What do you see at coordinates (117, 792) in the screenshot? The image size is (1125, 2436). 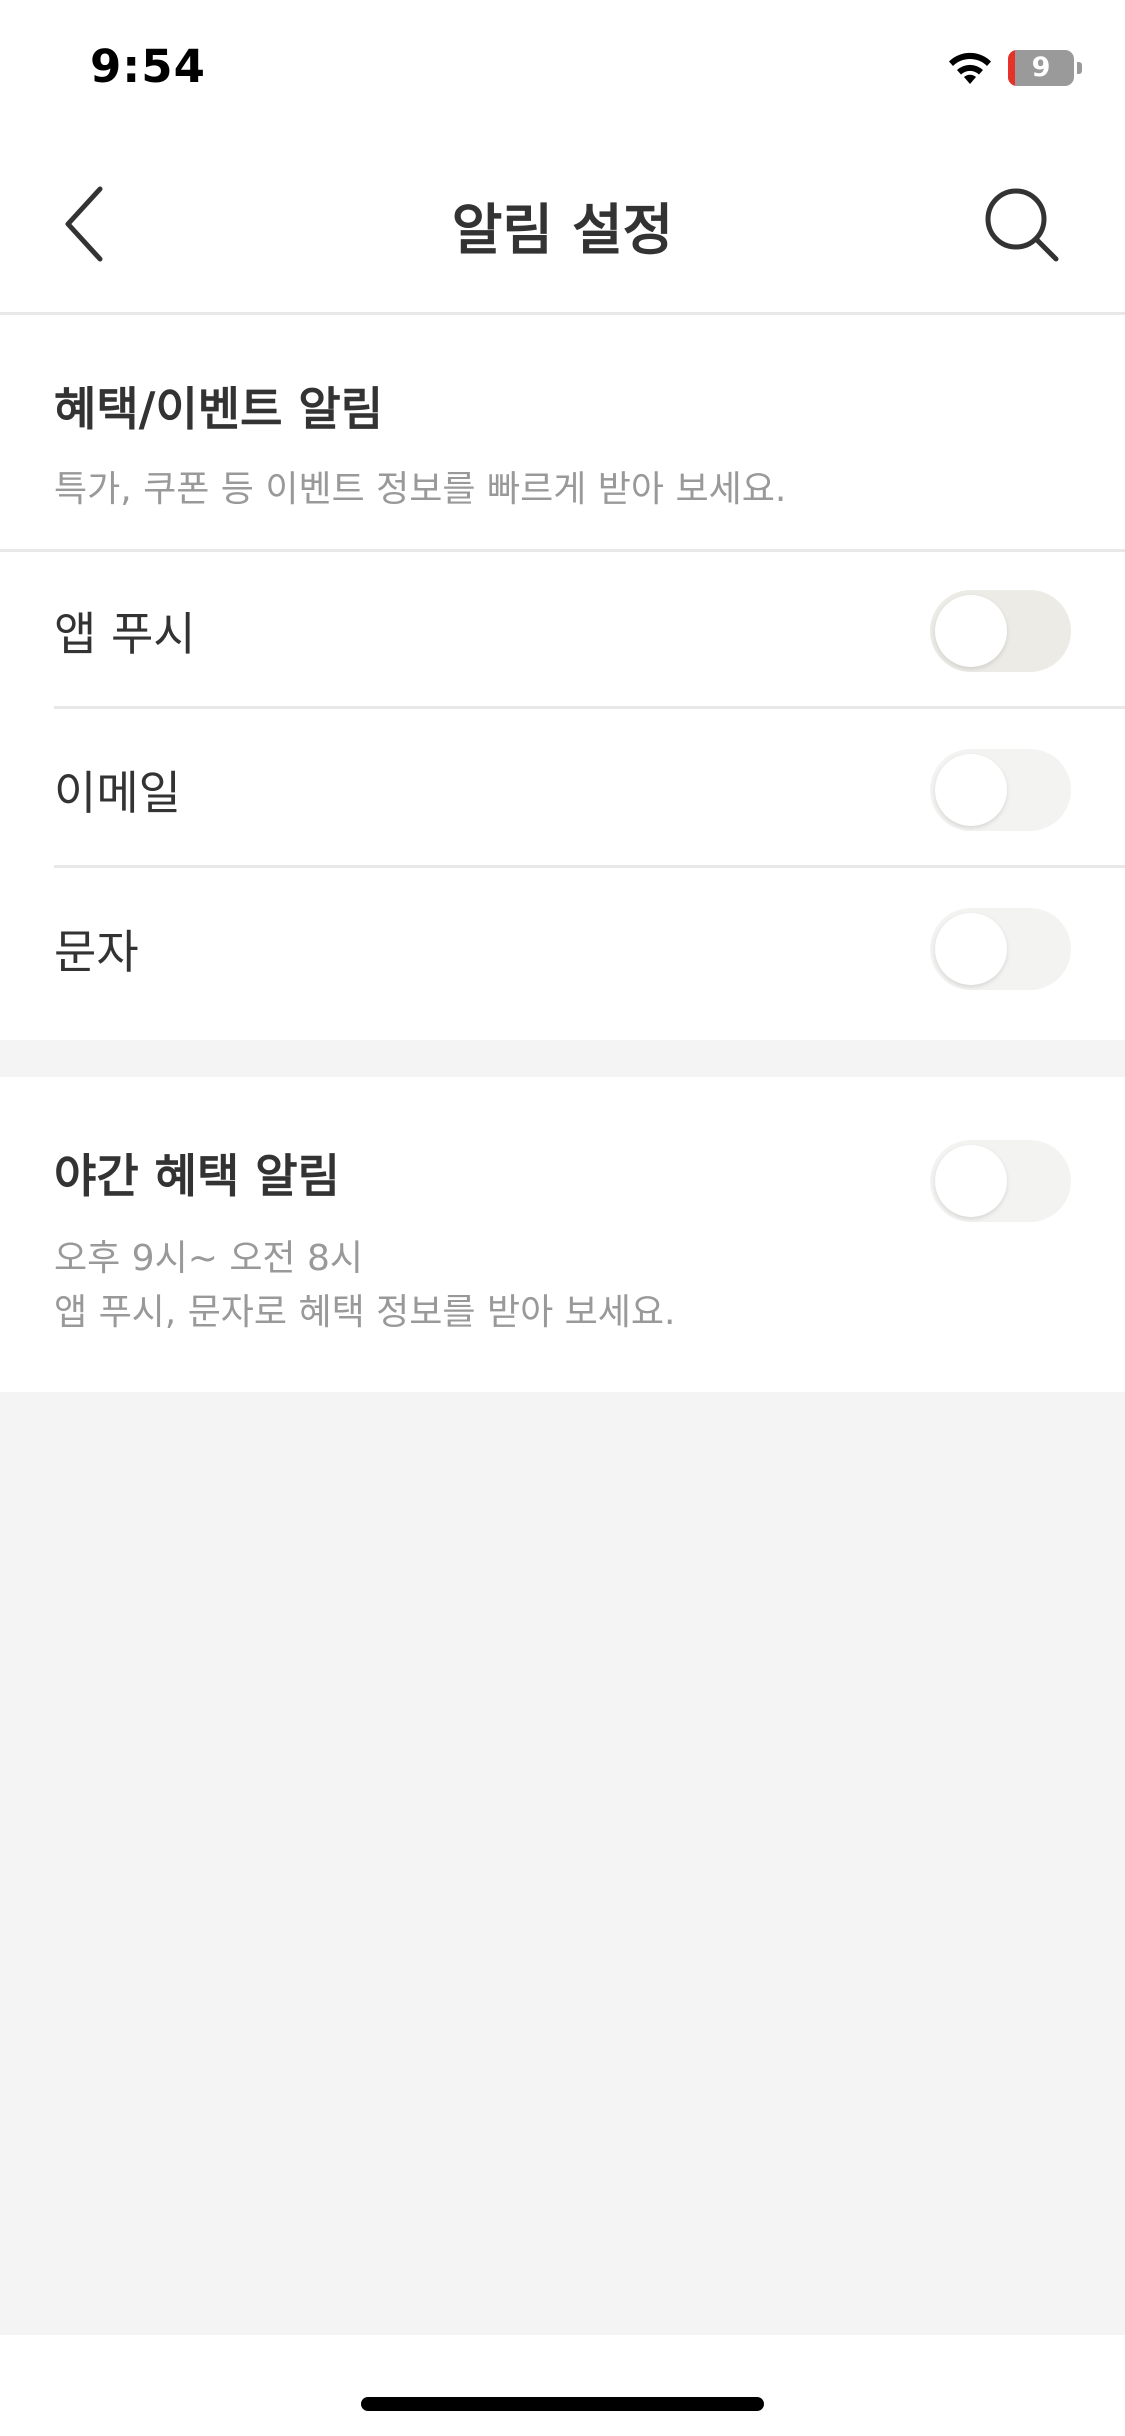 I see `email-label: 이메일` at bounding box center [117, 792].